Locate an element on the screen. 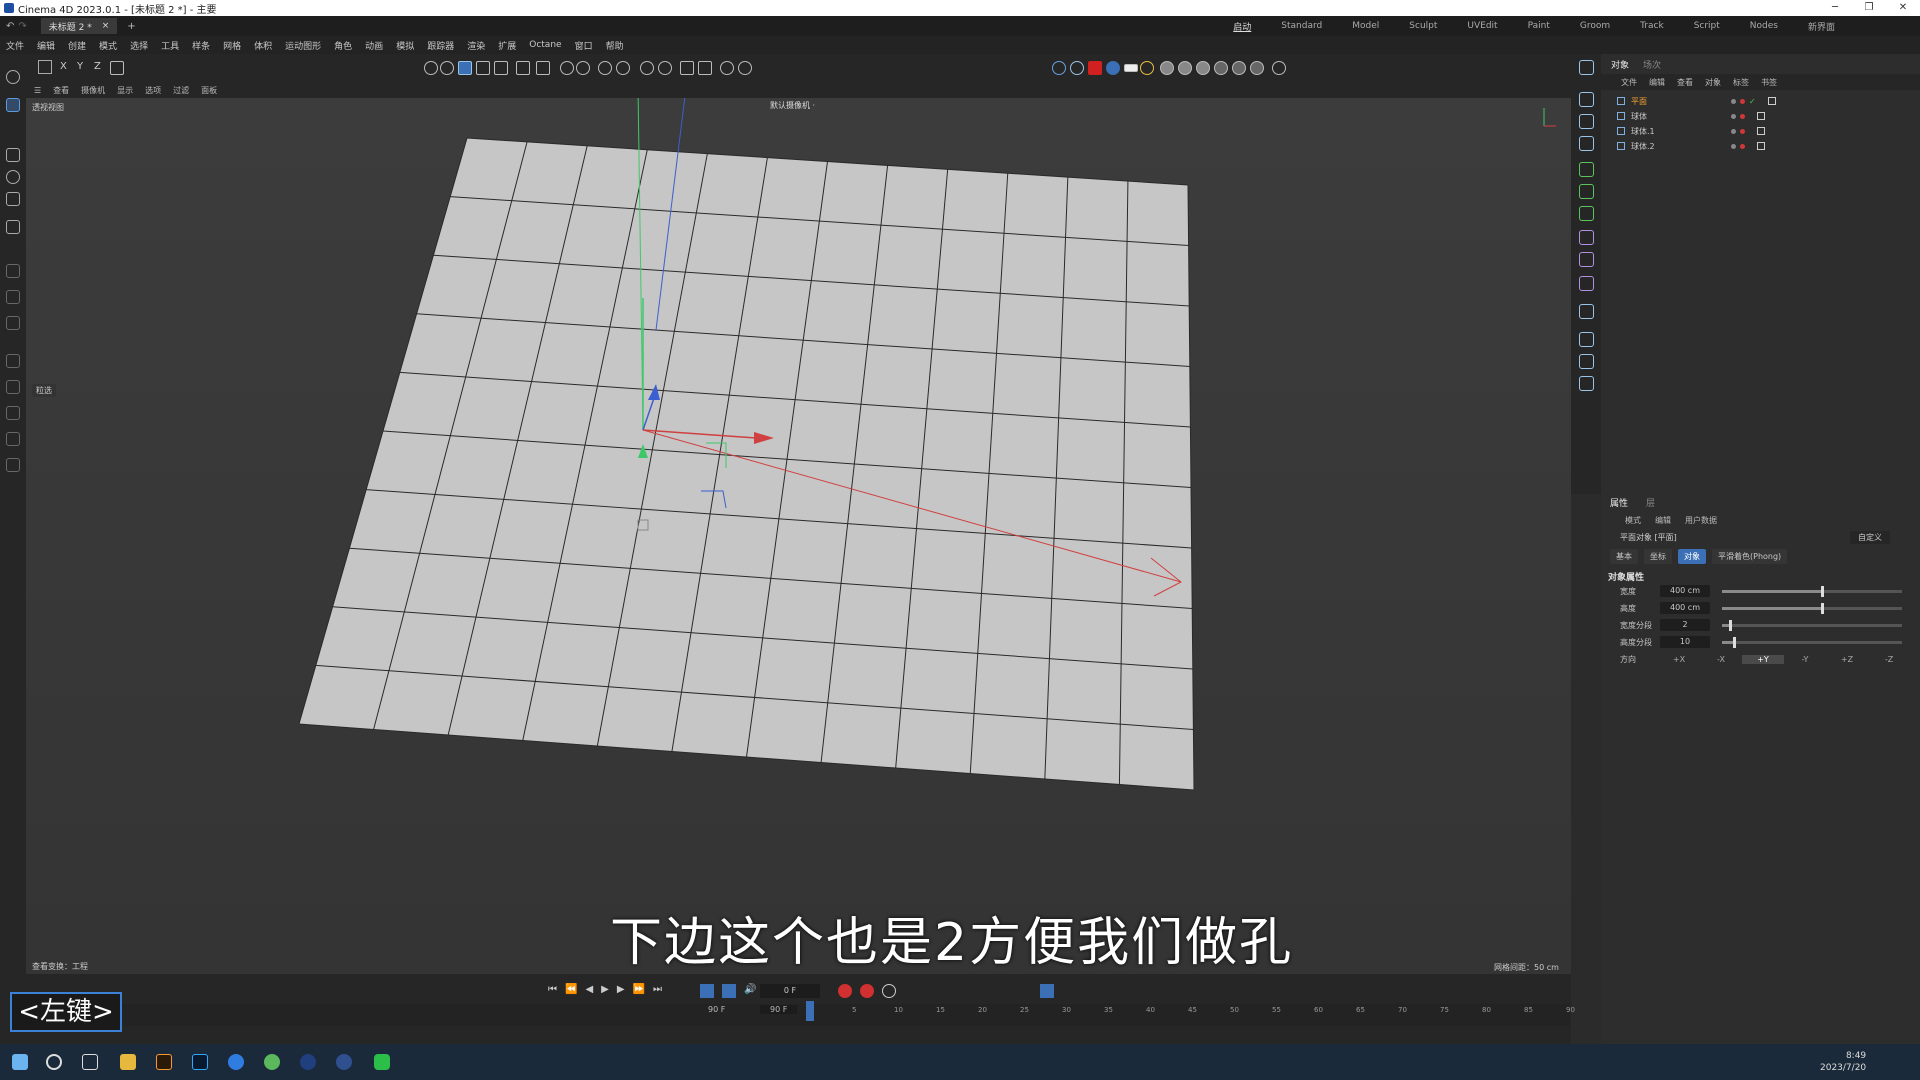  spline-icon is located at coordinates (1586, 283).